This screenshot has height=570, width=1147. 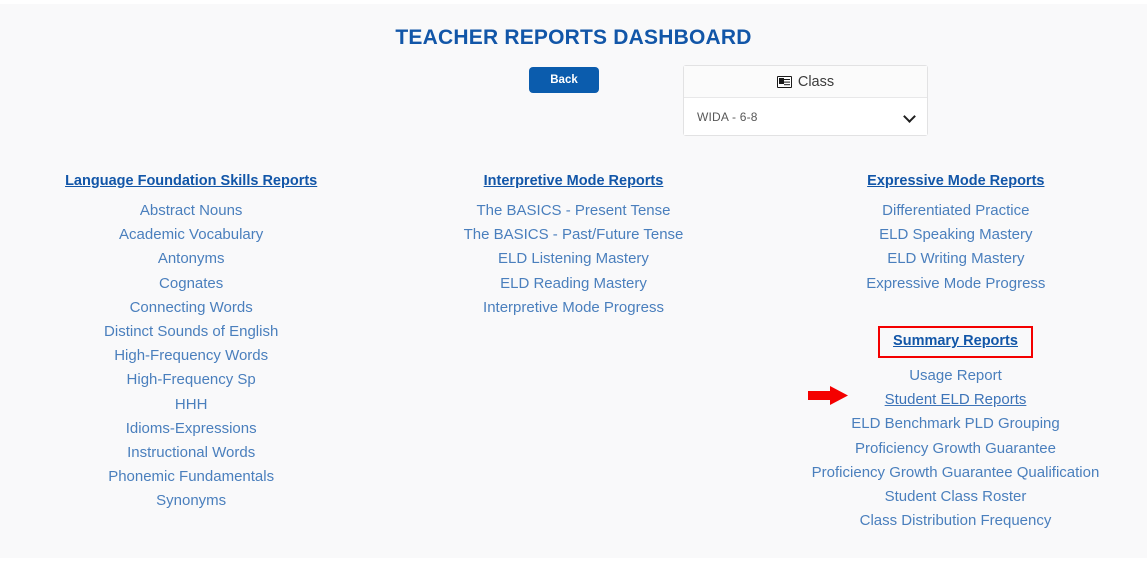 What do you see at coordinates (191, 501) in the screenshot?
I see `report-link: Synonyms` at bounding box center [191, 501].